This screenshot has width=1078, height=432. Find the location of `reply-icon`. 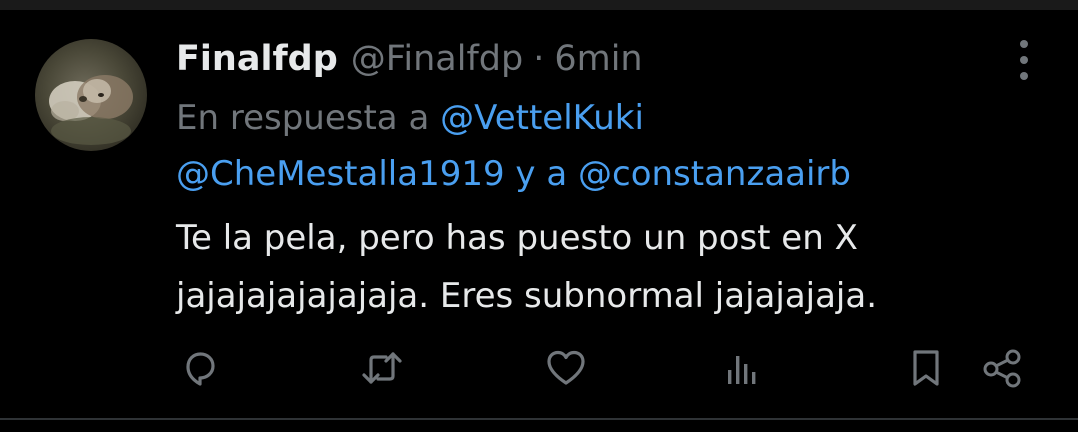

reply-icon is located at coordinates (200, 369).